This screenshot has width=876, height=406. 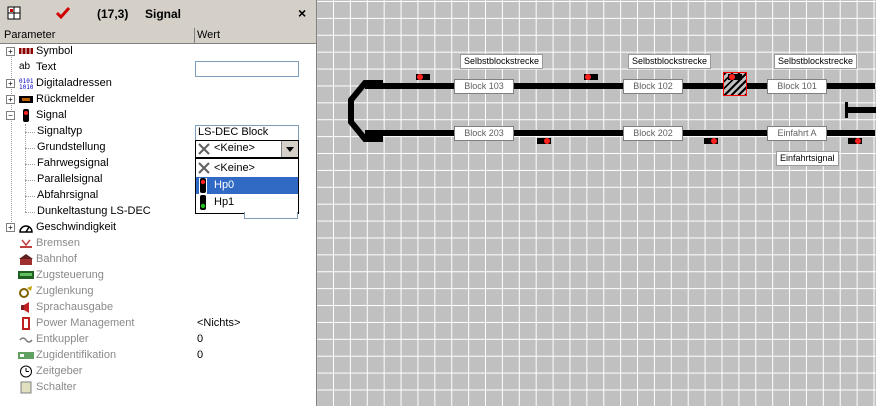 I want to click on dropdown-option-keine: <Keine>, so click(x=247, y=168).